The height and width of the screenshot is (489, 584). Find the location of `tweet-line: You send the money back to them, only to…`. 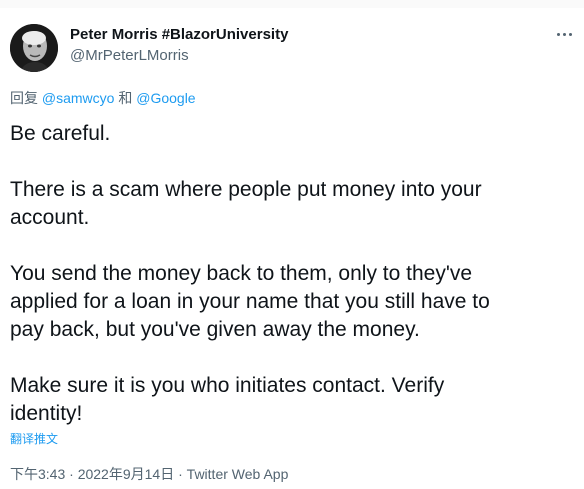

tweet-line: You send the money back to them, only to… is located at coordinates (241, 273).